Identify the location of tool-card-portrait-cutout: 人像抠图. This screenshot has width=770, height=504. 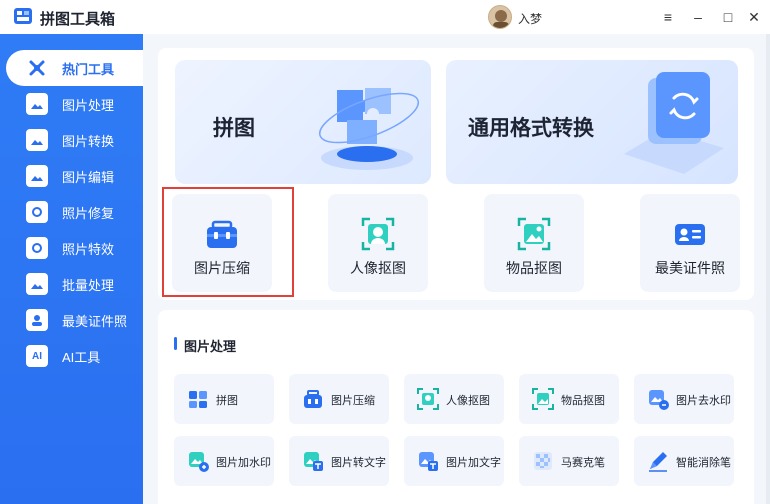
(378, 243).